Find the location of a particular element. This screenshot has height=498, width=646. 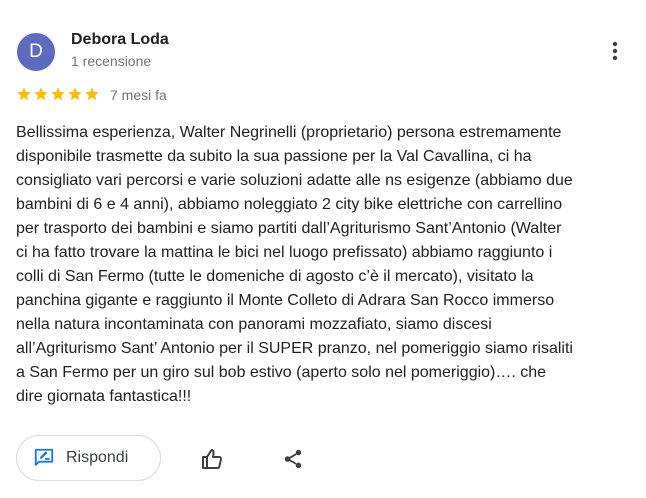

more-vert-icon is located at coordinates (615, 51).